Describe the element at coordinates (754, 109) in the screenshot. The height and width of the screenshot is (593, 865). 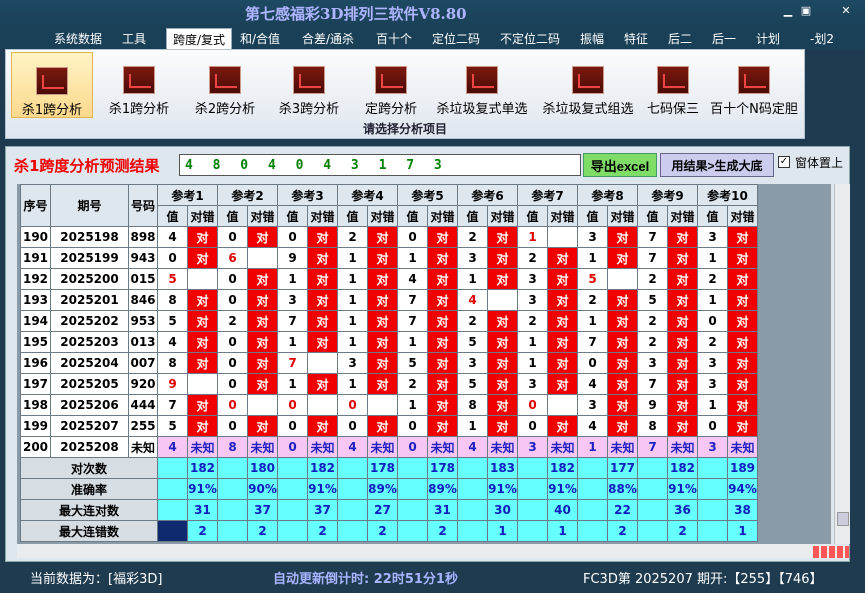
I see `ribbon-button-label: 百十个N码定胆` at that location.